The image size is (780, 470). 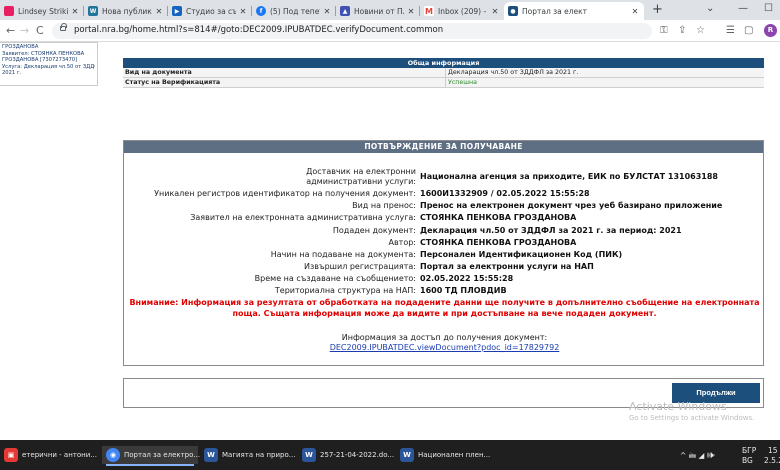 What do you see at coordinates (9, 11) in the screenshot?
I see `tab-favicon-icon` at bounding box center [9, 11].